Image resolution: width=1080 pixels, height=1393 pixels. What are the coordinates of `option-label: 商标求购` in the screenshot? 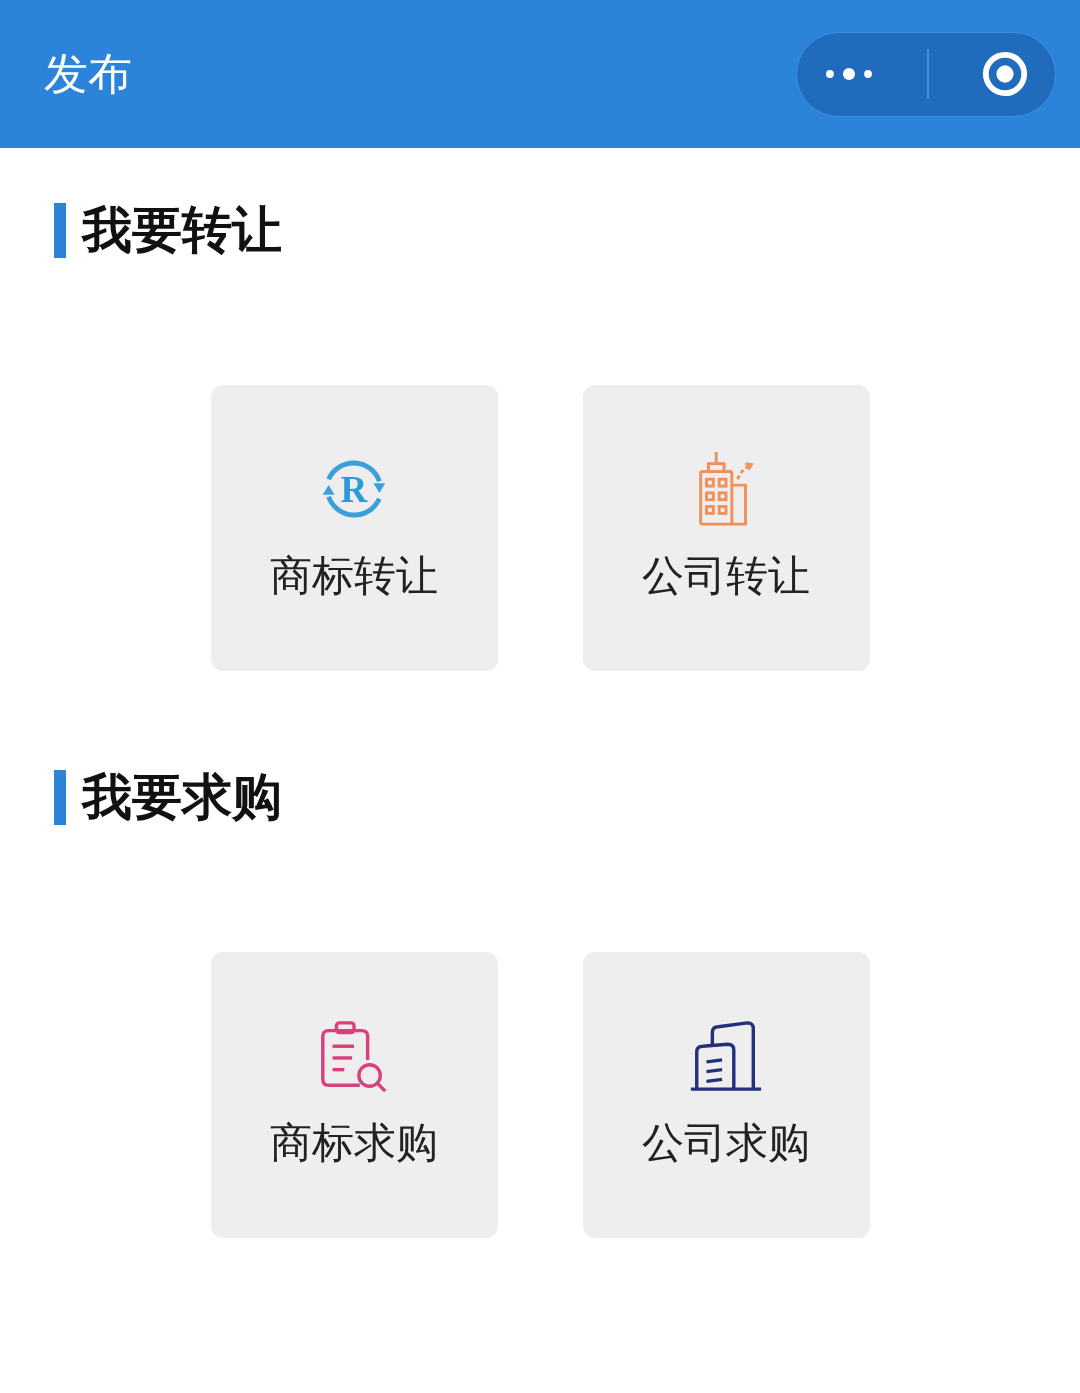 It's located at (354, 1143).